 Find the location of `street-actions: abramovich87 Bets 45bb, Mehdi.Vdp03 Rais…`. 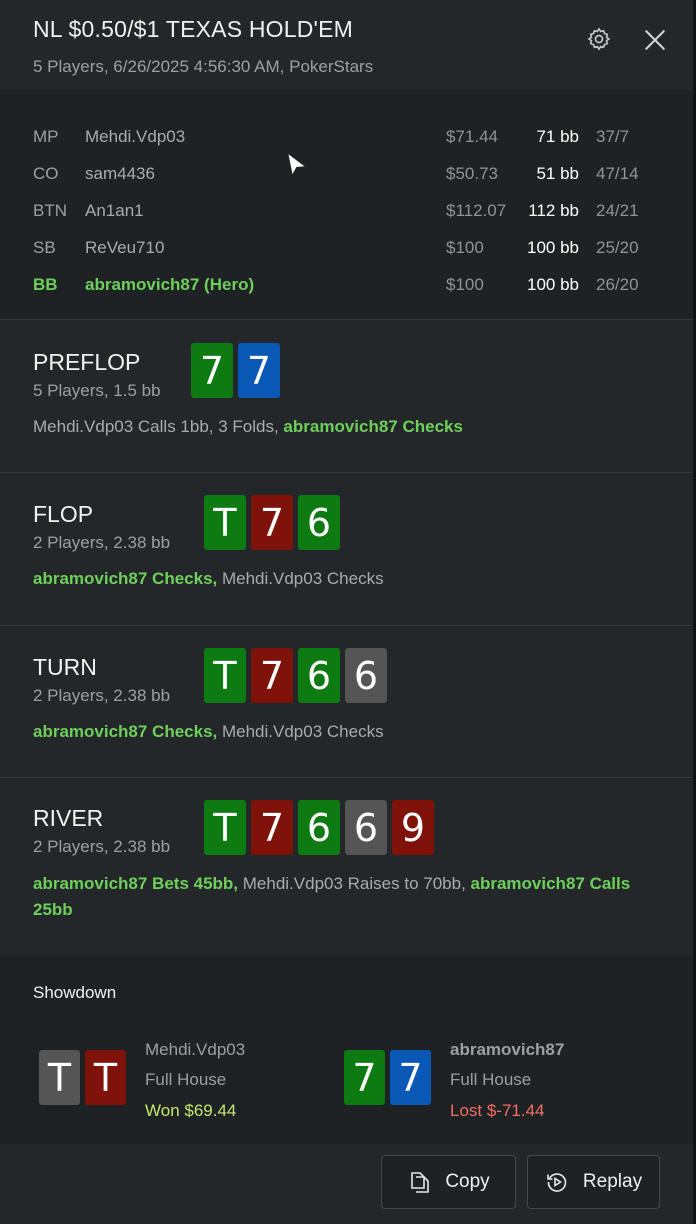

street-actions: abramovich87 Bets 45bb, Mehdi.Vdp03 Rais… is located at coordinates (348, 897).